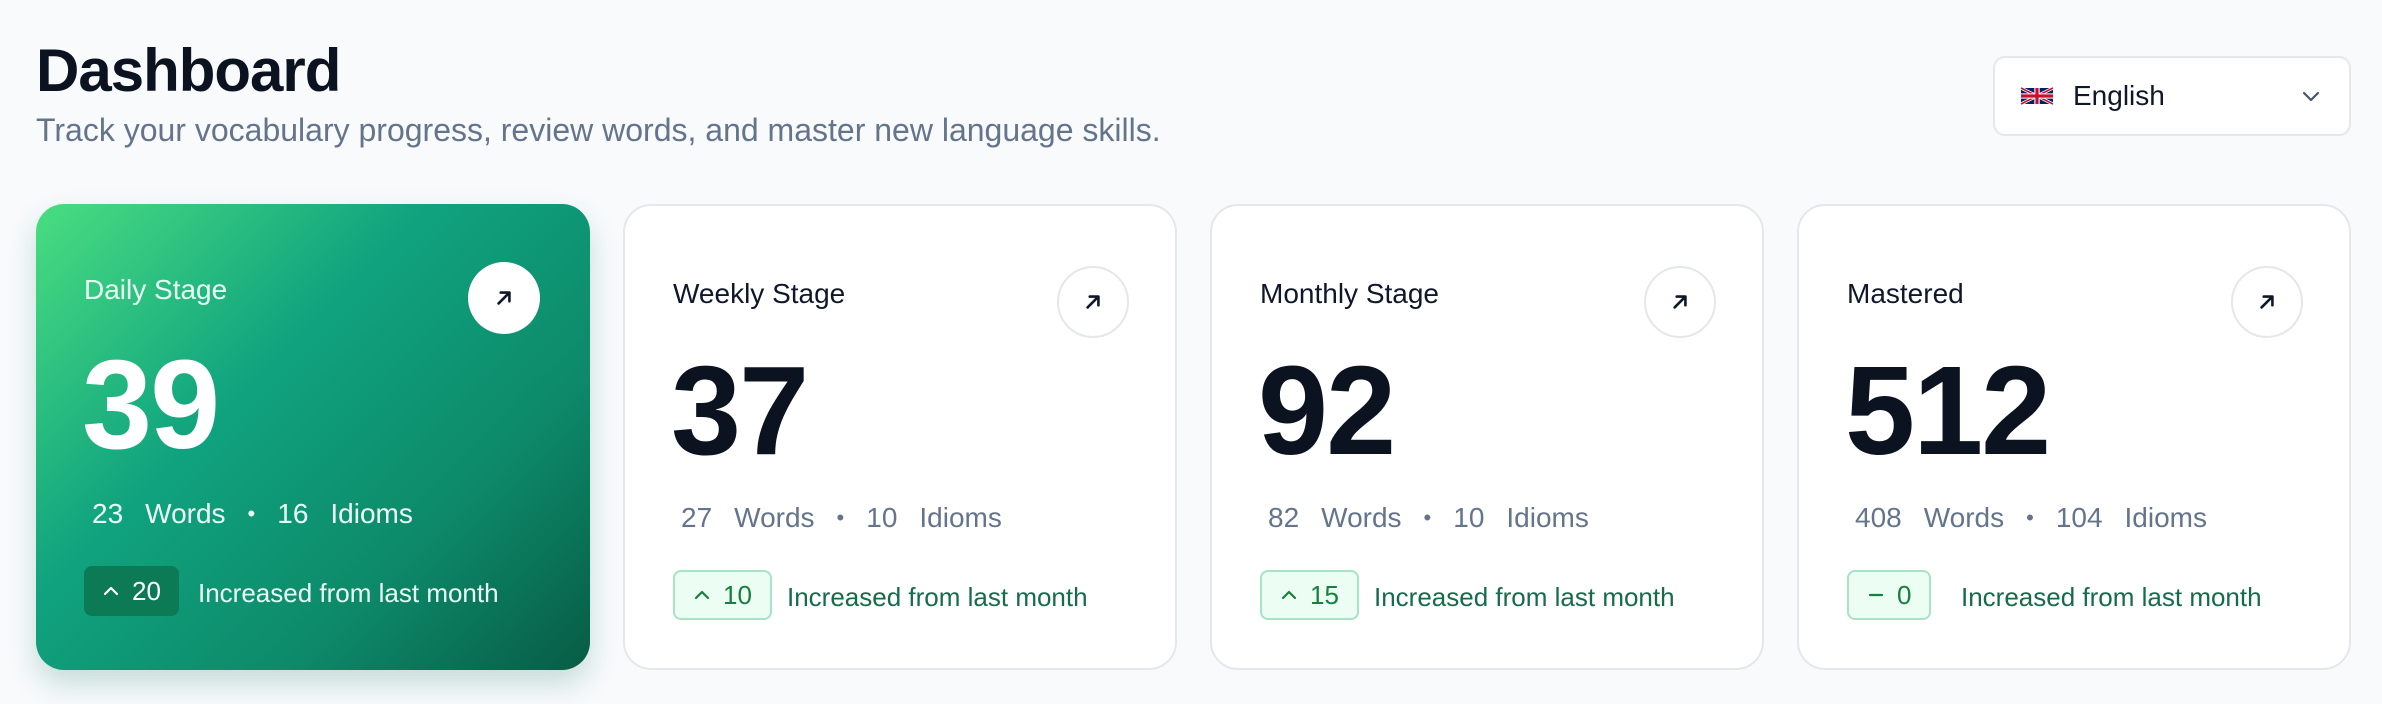 The image size is (2382, 704). I want to click on card-label: Mastered, so click(1905, 293).